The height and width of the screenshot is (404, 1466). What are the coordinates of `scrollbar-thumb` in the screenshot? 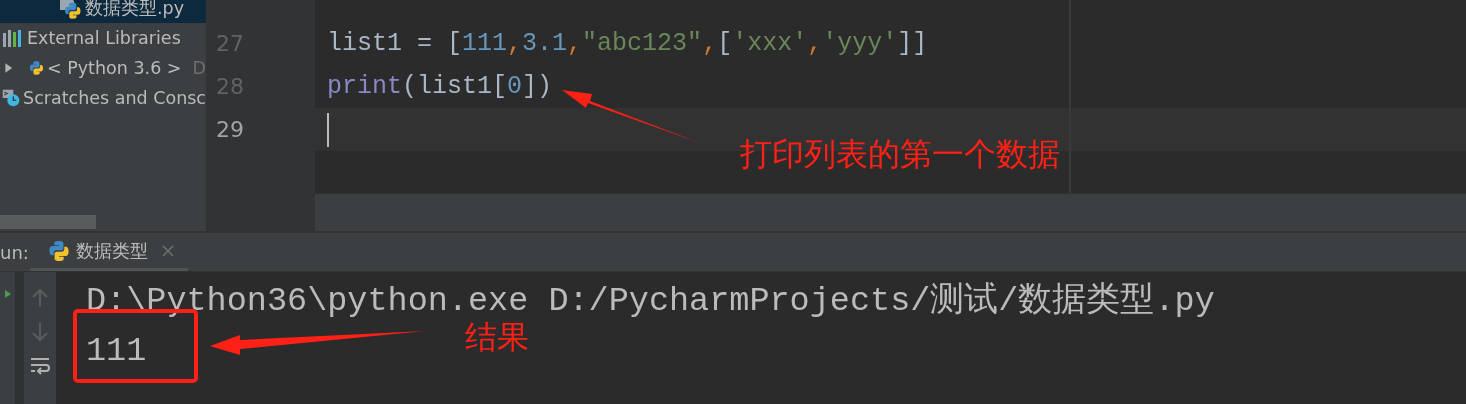 It's located at (48, 222).